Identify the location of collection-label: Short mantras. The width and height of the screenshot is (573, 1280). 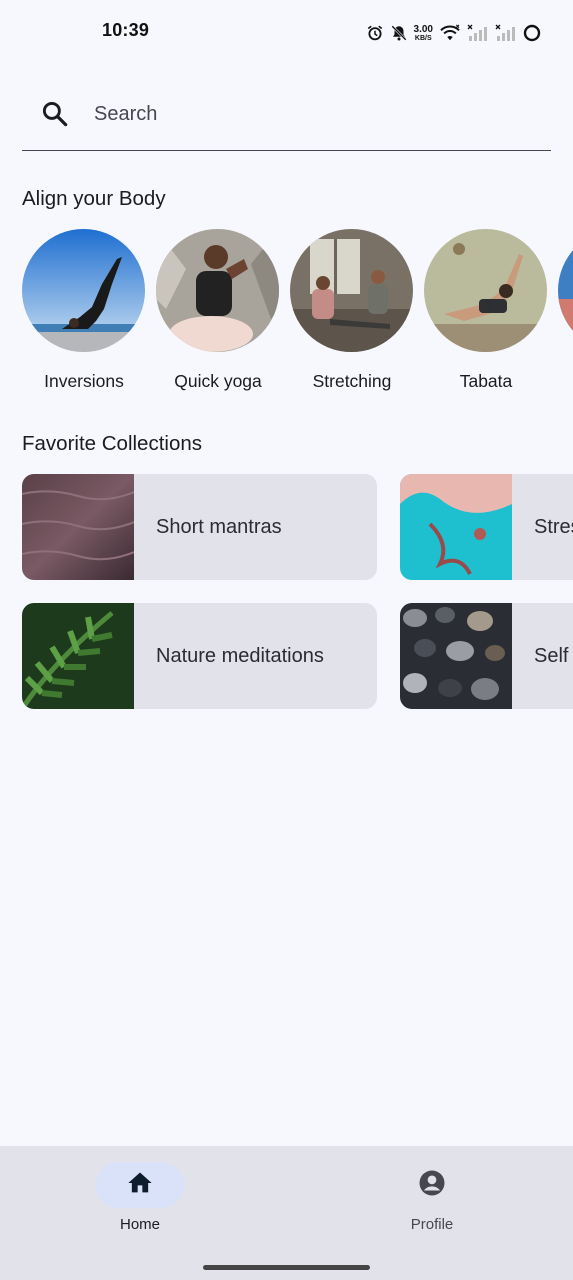
(219, 526).